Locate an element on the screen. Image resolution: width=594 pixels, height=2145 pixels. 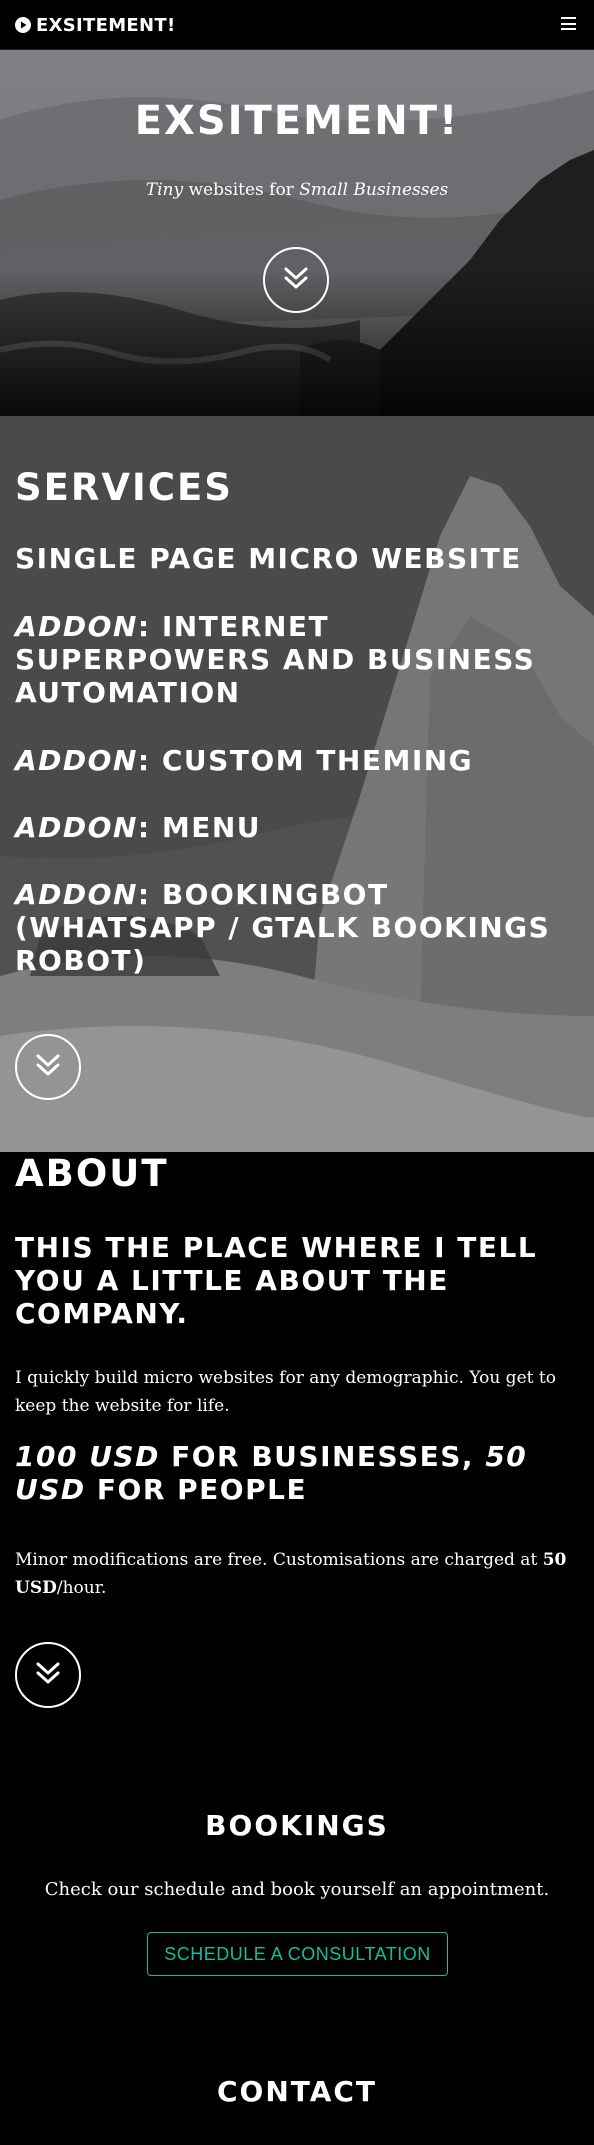
service-item-text: Single page micro website is located at coordinates (268, 558).